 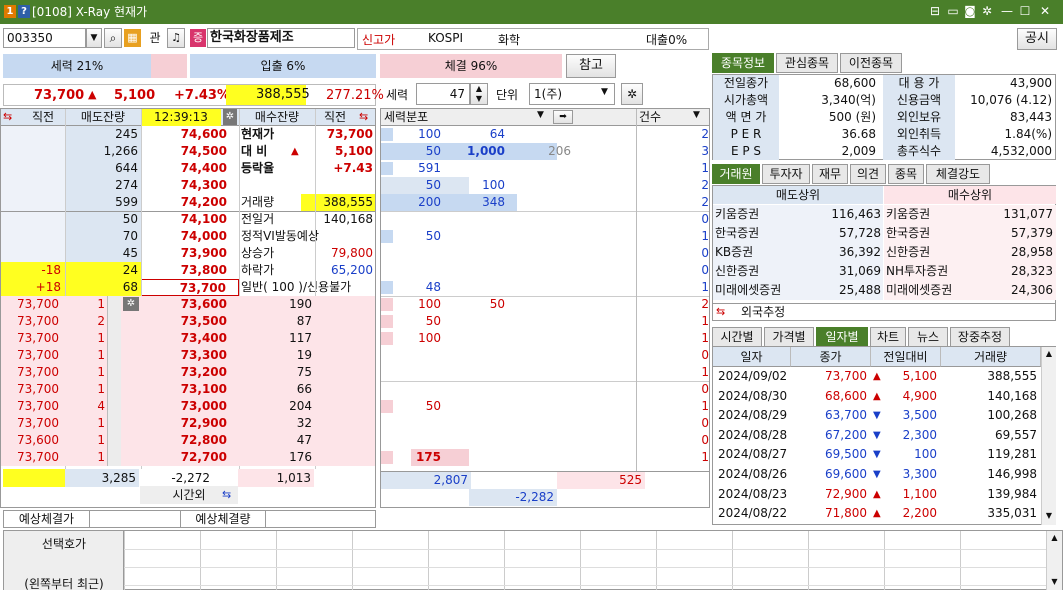 I want to click on refresh-icon: ⇆, so click(x=226, y=494).